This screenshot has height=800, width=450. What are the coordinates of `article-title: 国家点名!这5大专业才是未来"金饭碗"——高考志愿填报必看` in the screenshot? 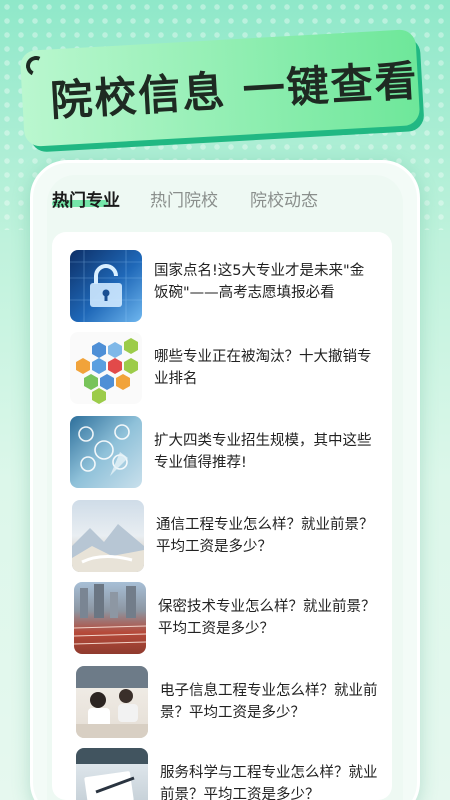 It's located at (265, 282).